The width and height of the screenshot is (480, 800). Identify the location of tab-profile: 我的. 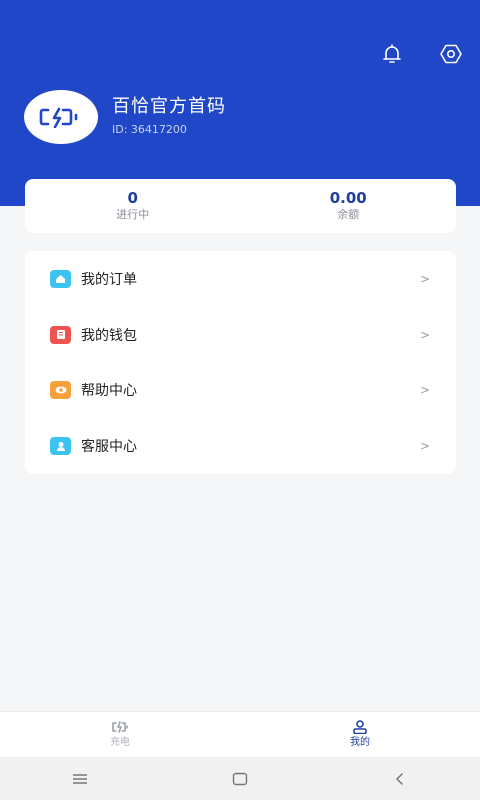
(360, 734).